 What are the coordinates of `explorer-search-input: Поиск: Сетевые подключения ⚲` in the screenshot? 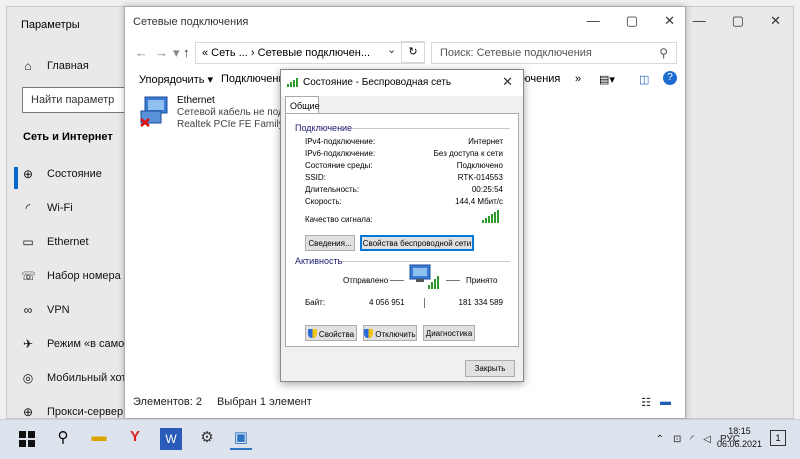 It's located at (554, 53).